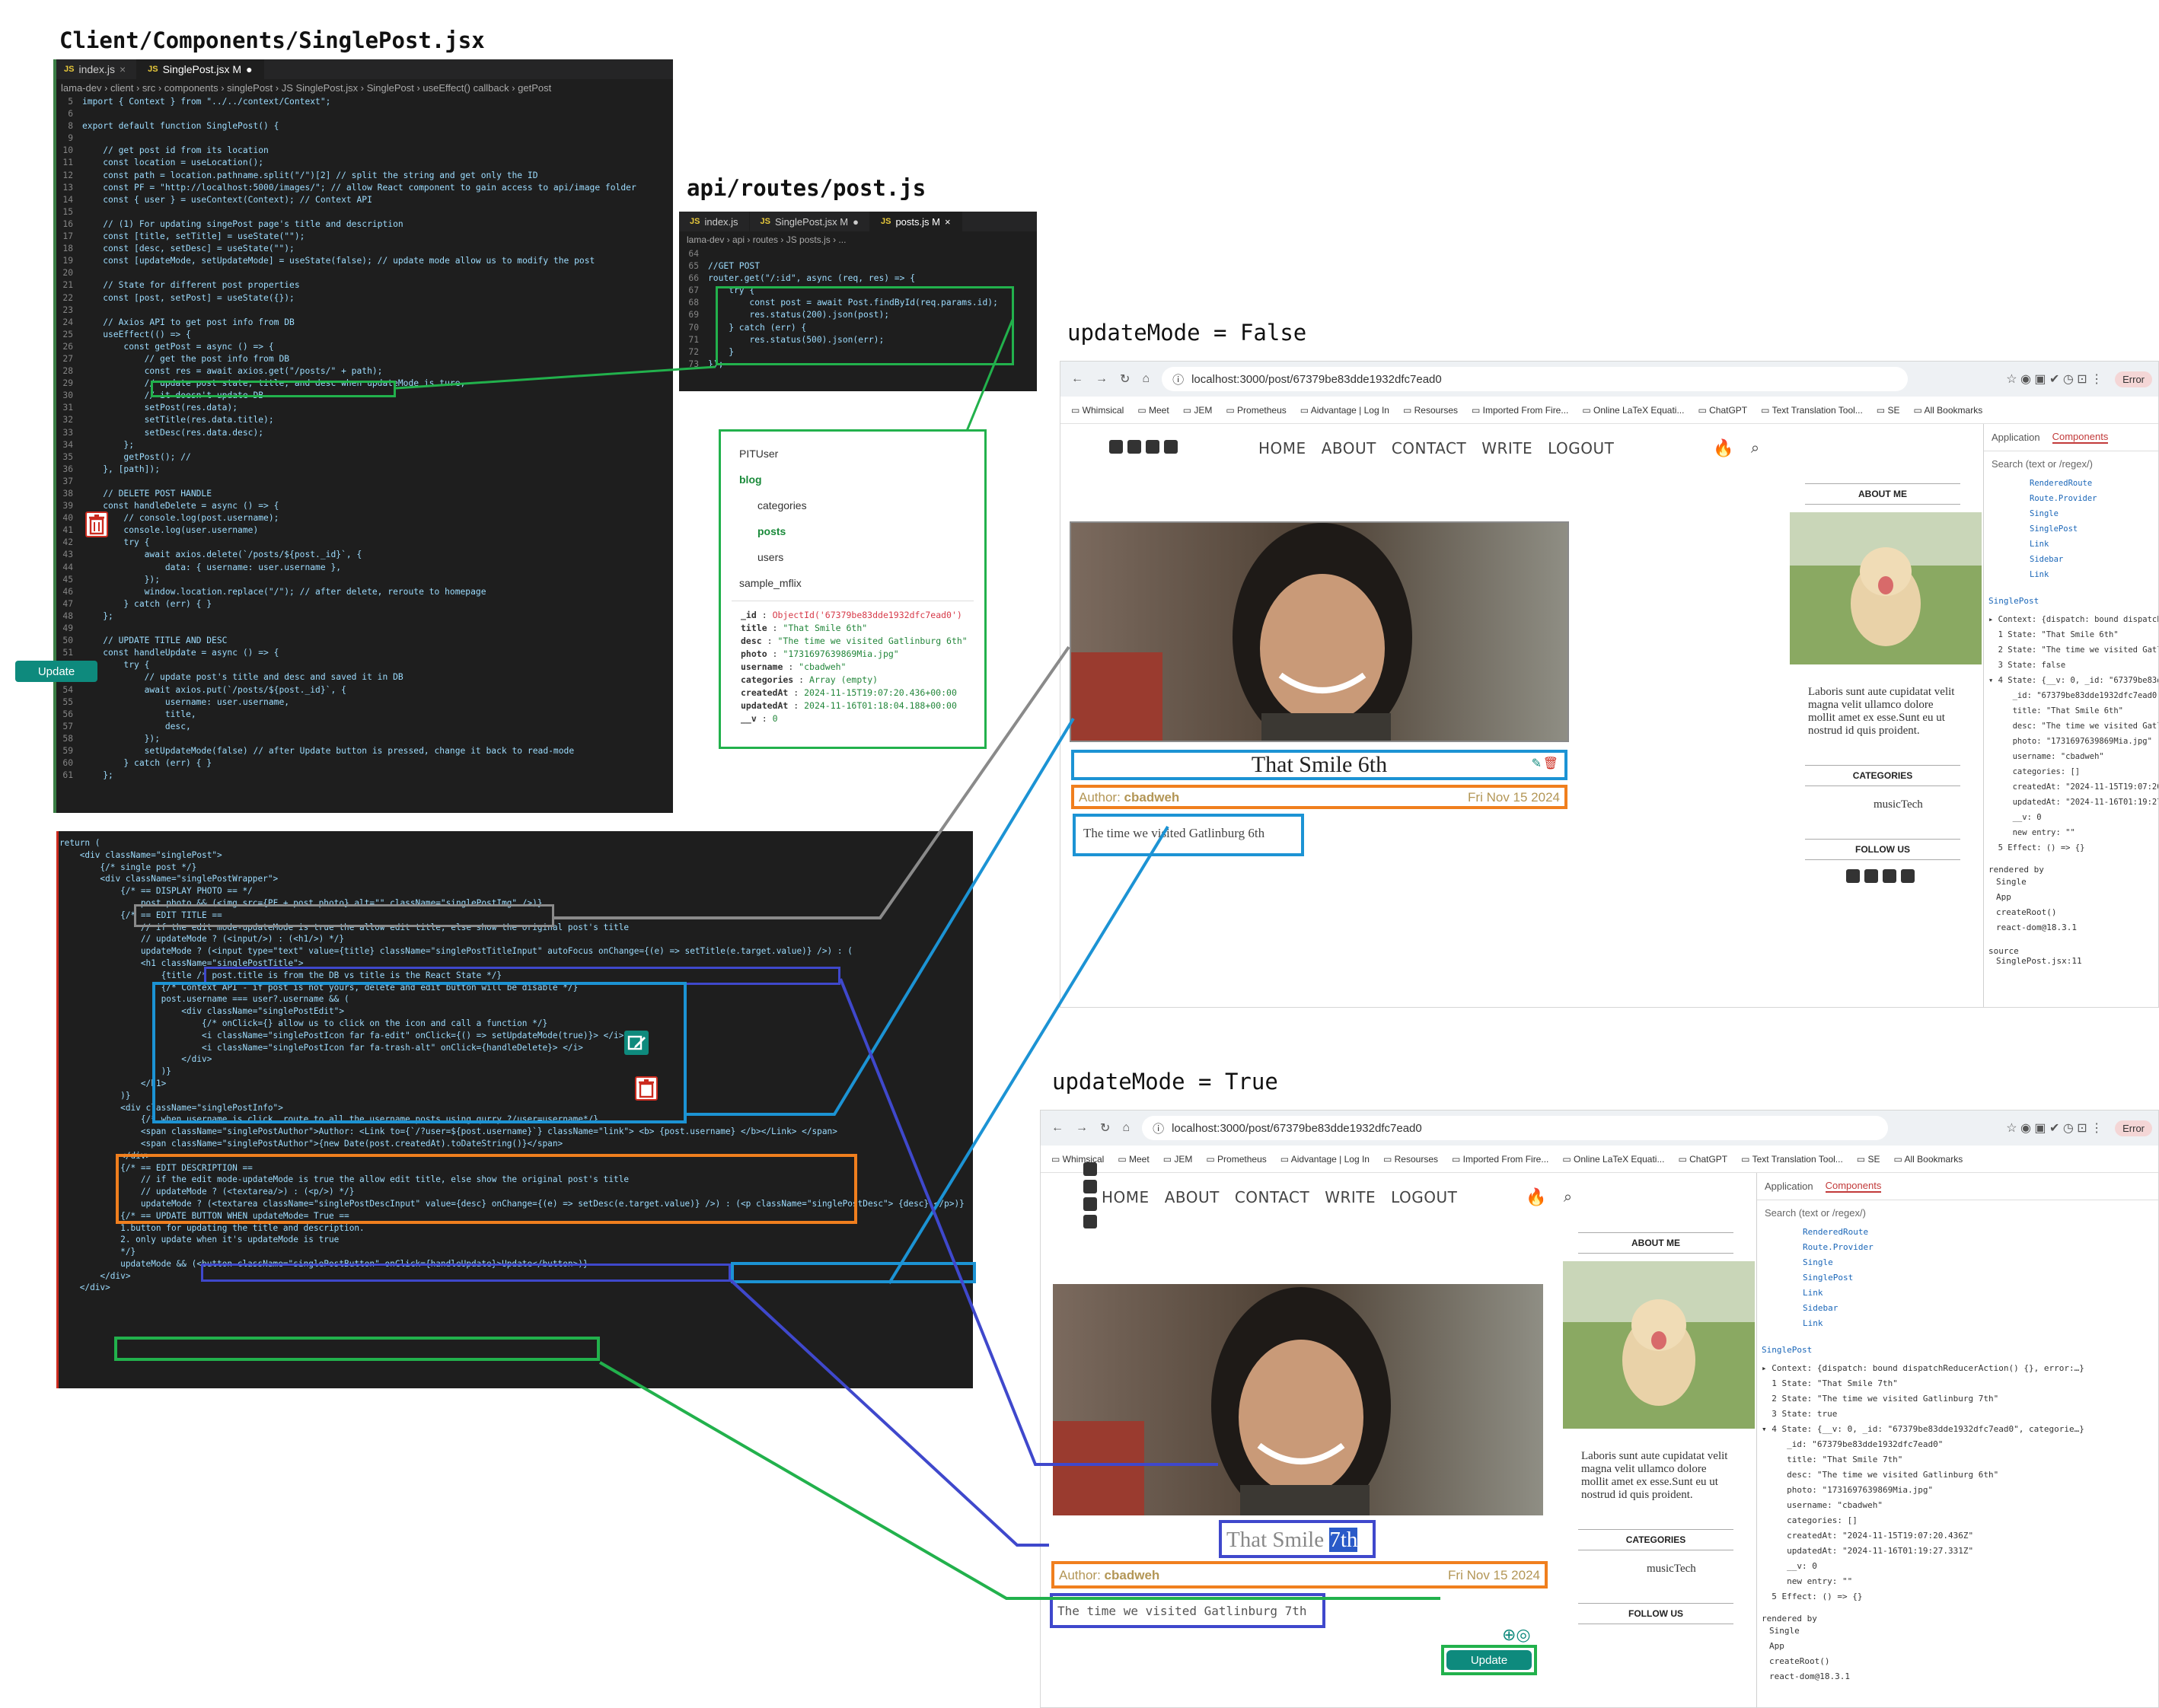 The height and width of the screenshot is (1708, 2159). What do you see at coordinates (858, 583) in the screenshot?
I see `collection-item: sample_mflix` at bounding box center [858, 583].